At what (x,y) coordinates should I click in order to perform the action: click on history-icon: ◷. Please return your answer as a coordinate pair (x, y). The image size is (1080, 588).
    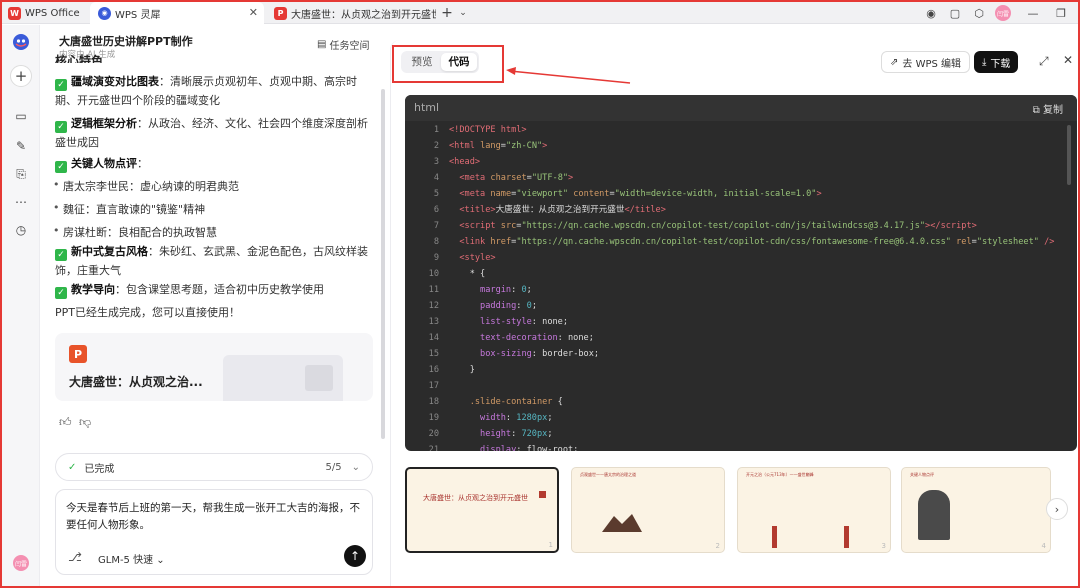
    Looking at the image, I should click on (21, 230).